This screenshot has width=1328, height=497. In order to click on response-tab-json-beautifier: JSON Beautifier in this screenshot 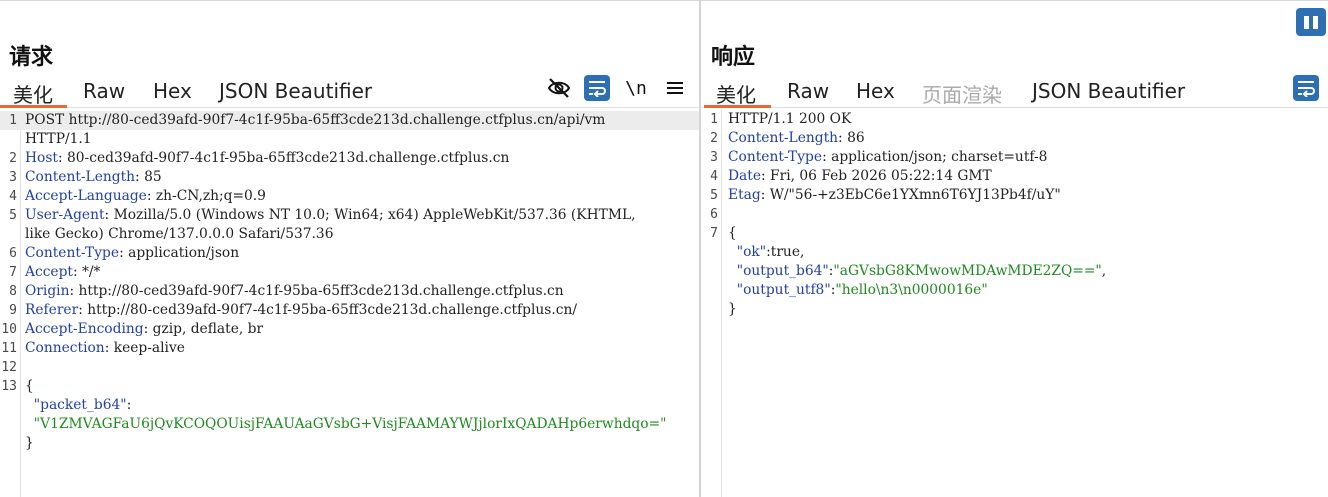, I will do `click(1108, 91)`.